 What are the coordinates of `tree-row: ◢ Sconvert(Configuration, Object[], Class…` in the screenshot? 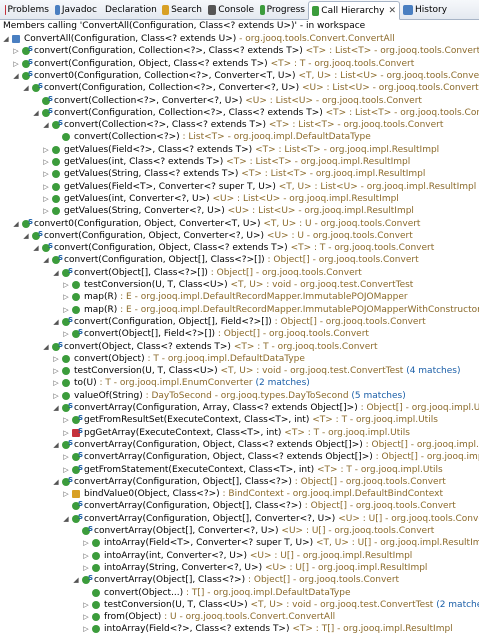 It's located at (239, 260).